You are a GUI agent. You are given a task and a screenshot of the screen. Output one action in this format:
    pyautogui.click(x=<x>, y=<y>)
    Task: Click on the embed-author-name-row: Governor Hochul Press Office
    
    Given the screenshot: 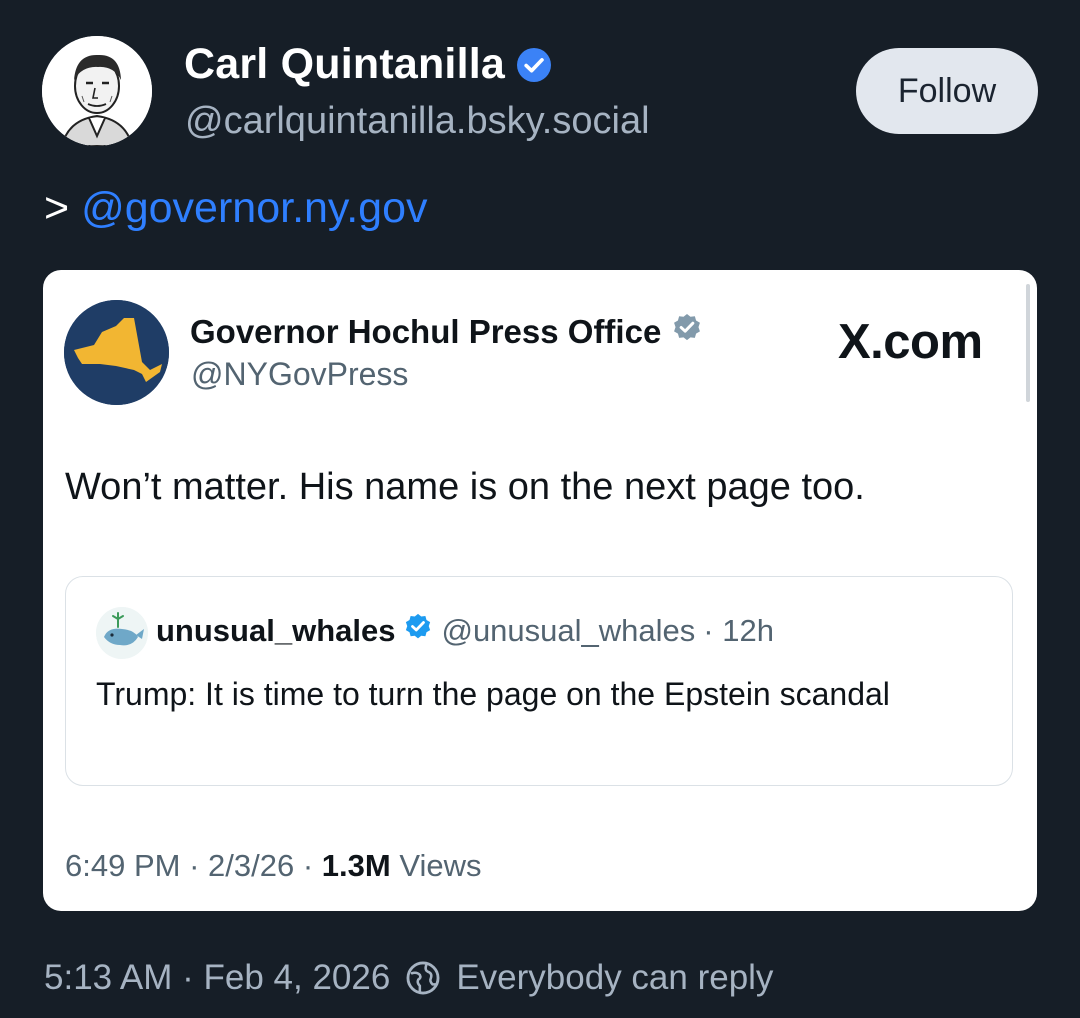 What is the action you would take?
    pyautogui.click(x=446, y=332)
    